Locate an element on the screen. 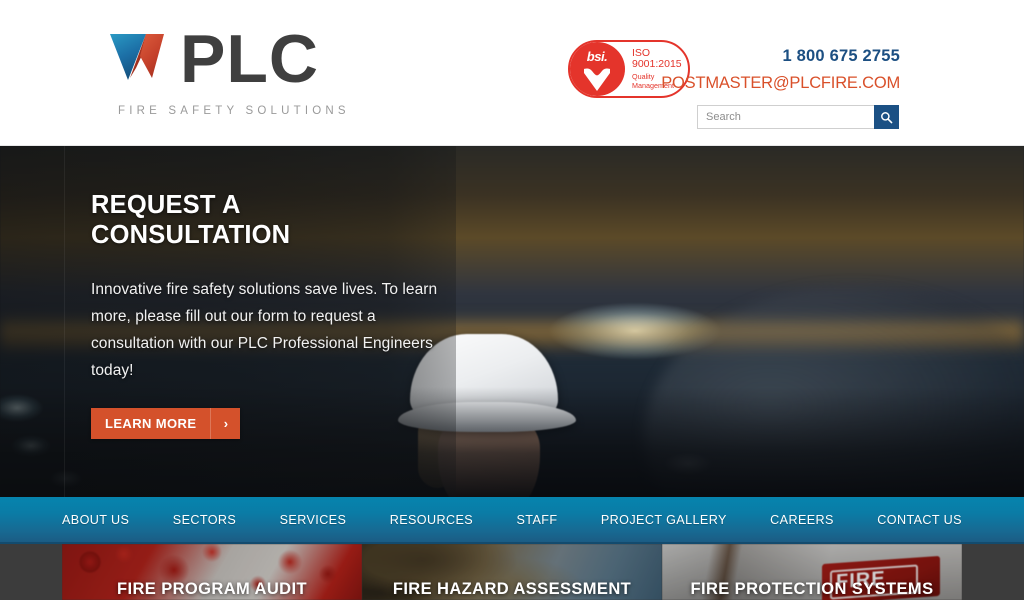 The width and height of the screenshot is (1024, 600). service-card-fire-hazard-assessment: FIRE HAZARD ASSESSMENT is located at coordinates (512, 572).